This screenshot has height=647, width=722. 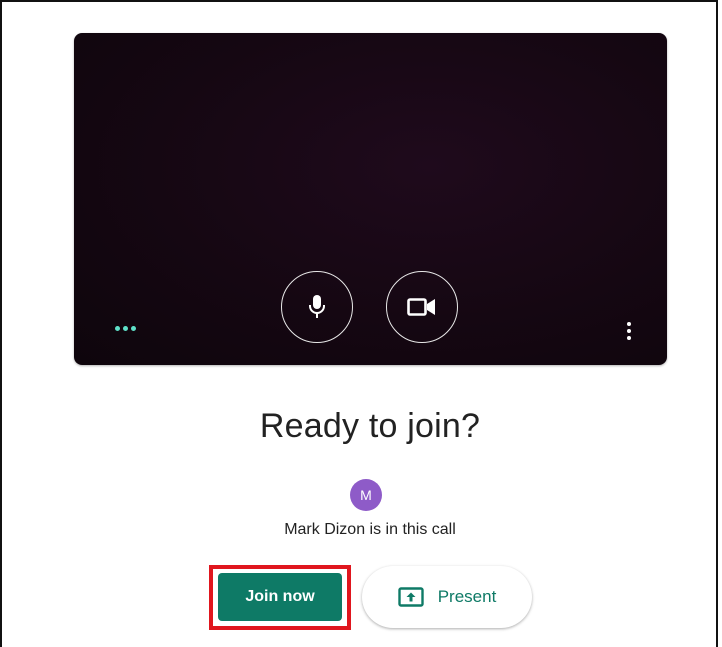 I want to click on sparkle-dots-icon, so click(x=125, y=328).